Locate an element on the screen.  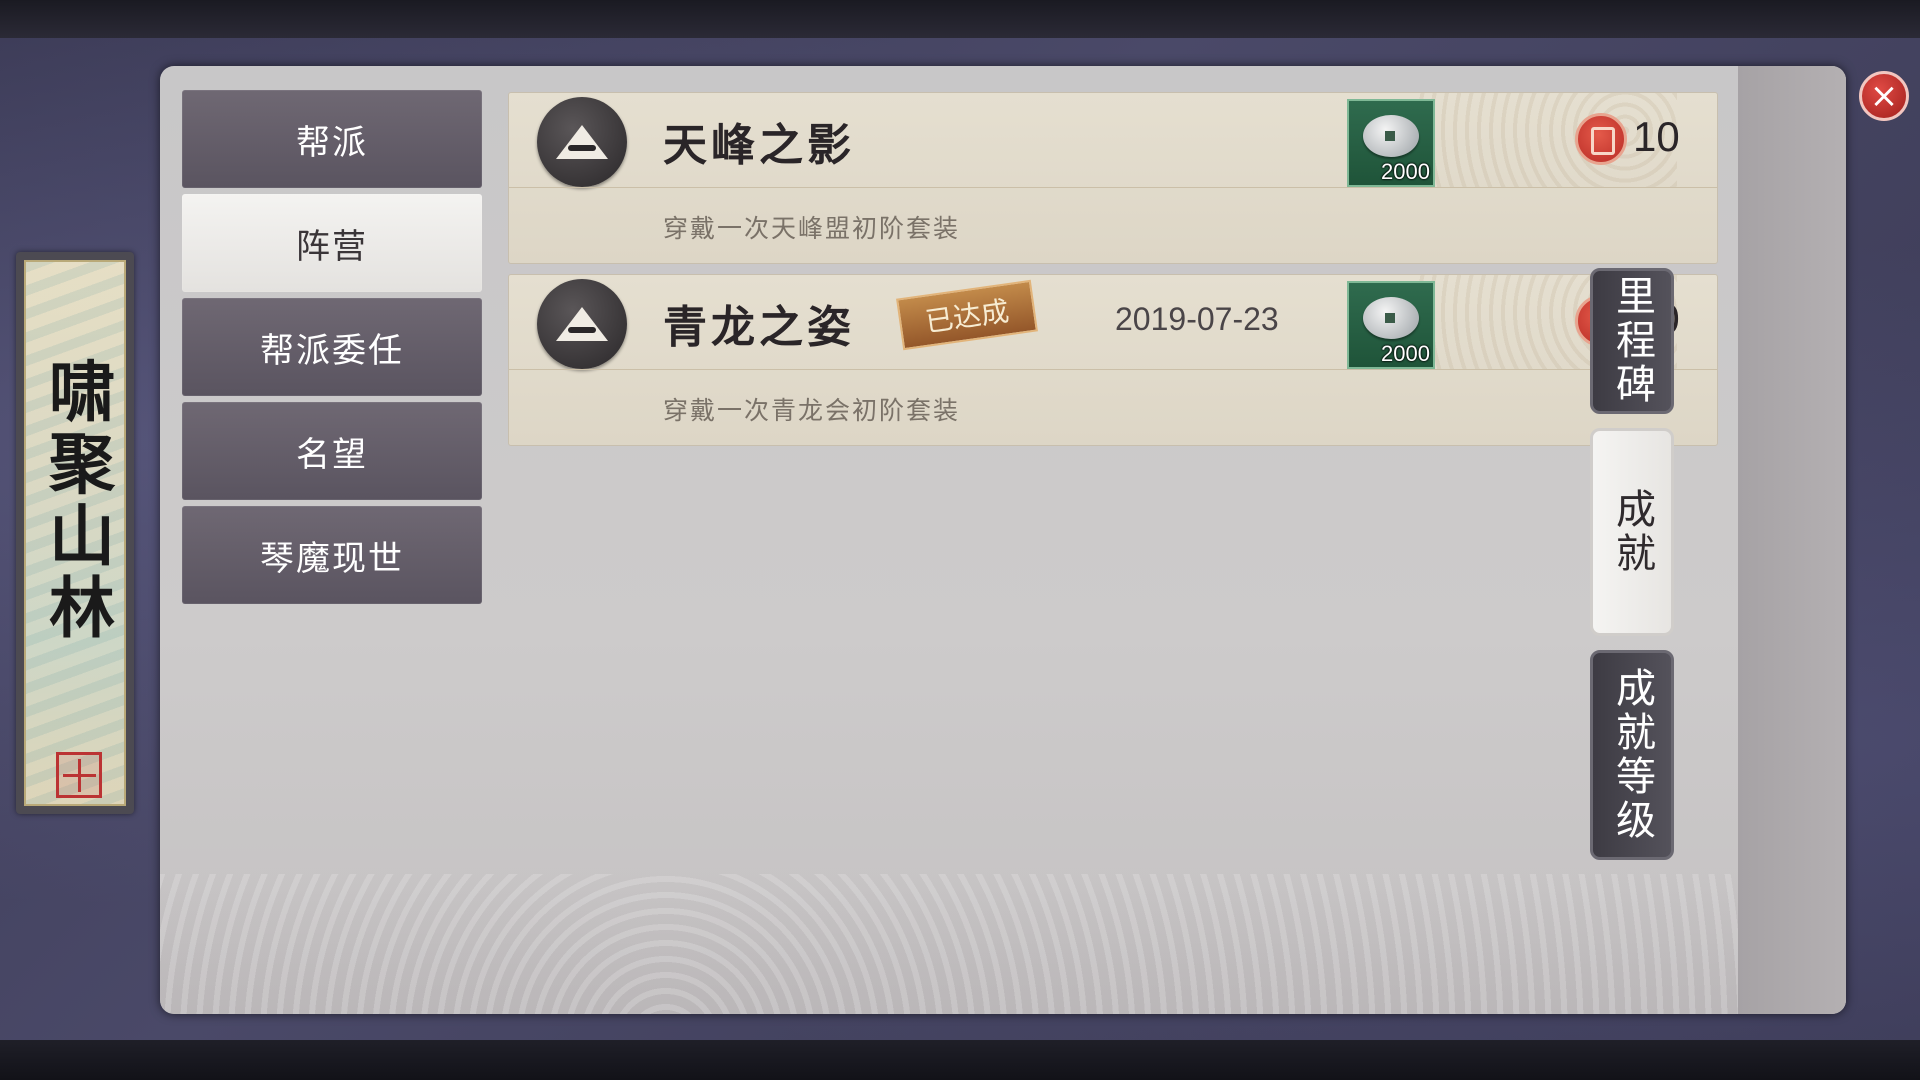
tab-achievement: 成就 is located at coordinates (1632, 532).